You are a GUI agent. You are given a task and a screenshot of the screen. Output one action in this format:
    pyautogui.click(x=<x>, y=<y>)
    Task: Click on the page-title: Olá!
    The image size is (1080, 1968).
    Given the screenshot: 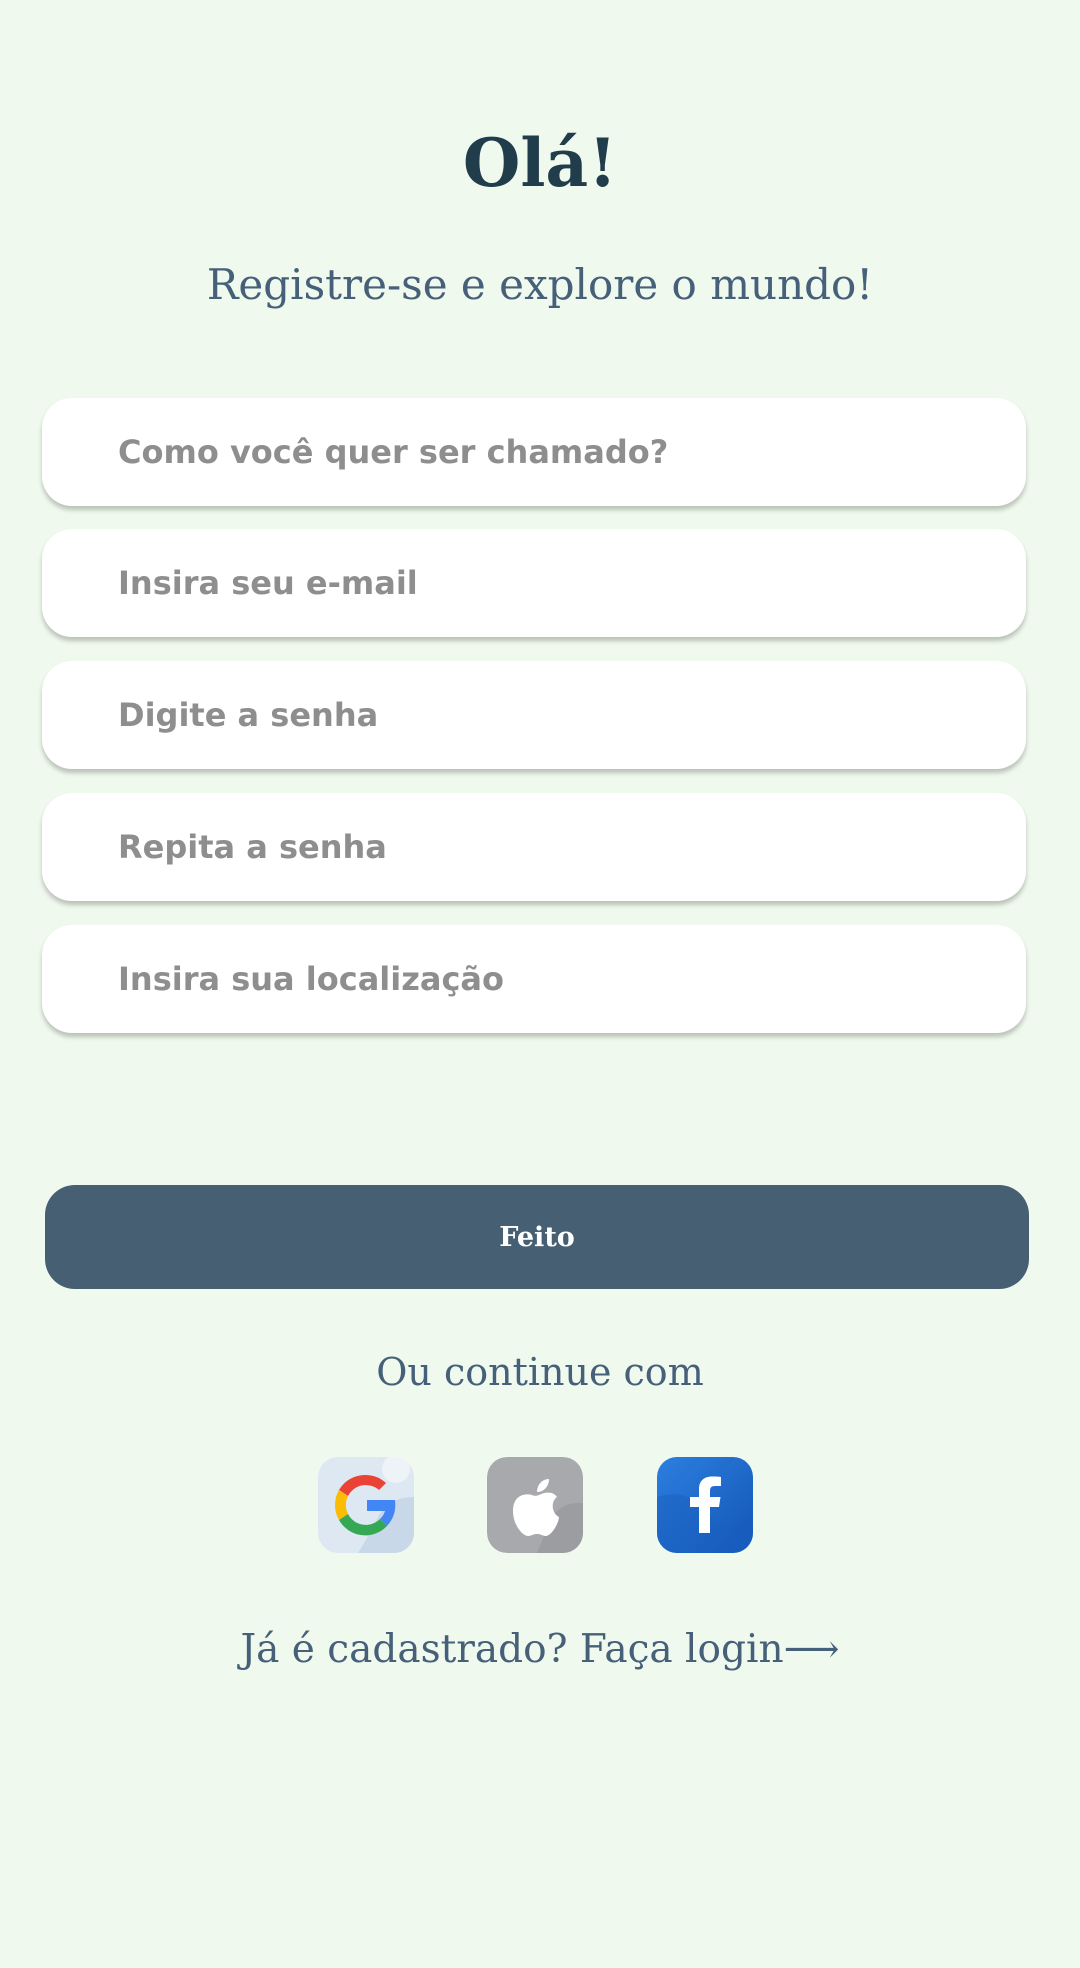 What is the action you would take?
    pyautogui.click(x=540, y=163)
    